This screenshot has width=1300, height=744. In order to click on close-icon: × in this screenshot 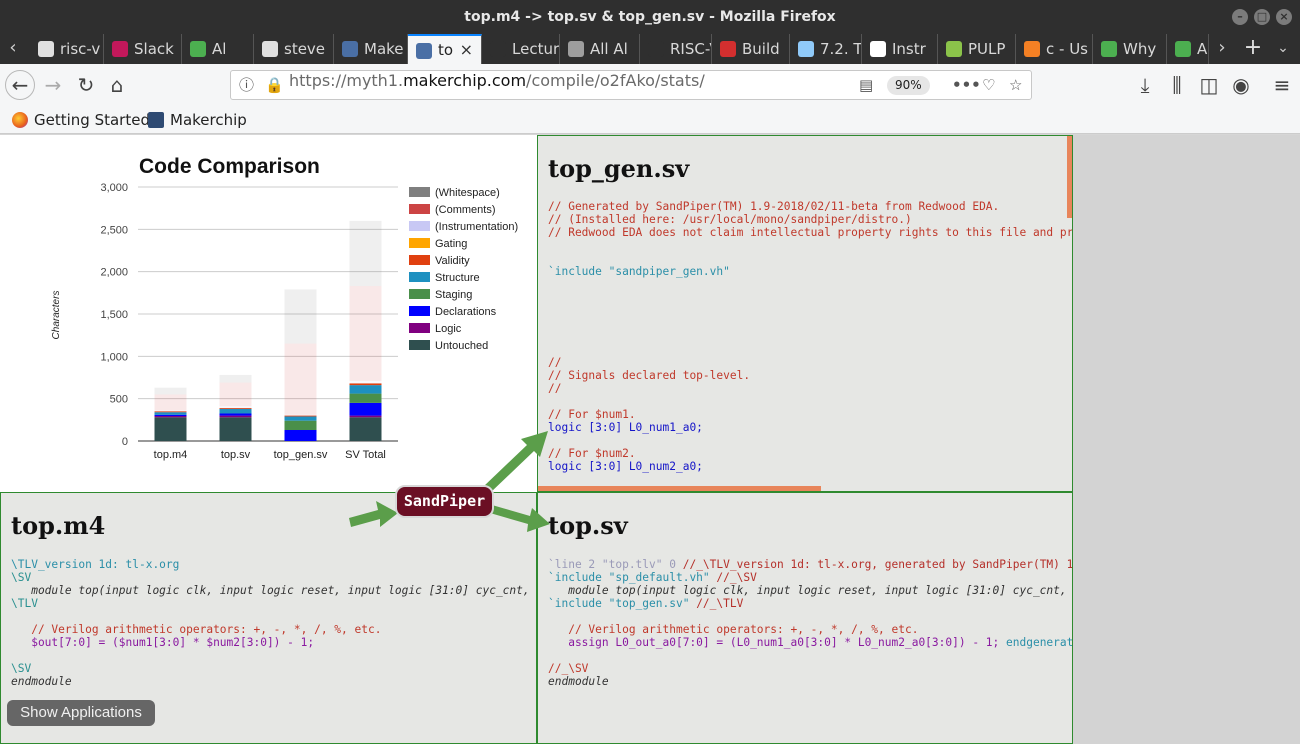, I will do `click(1284, 17)`.